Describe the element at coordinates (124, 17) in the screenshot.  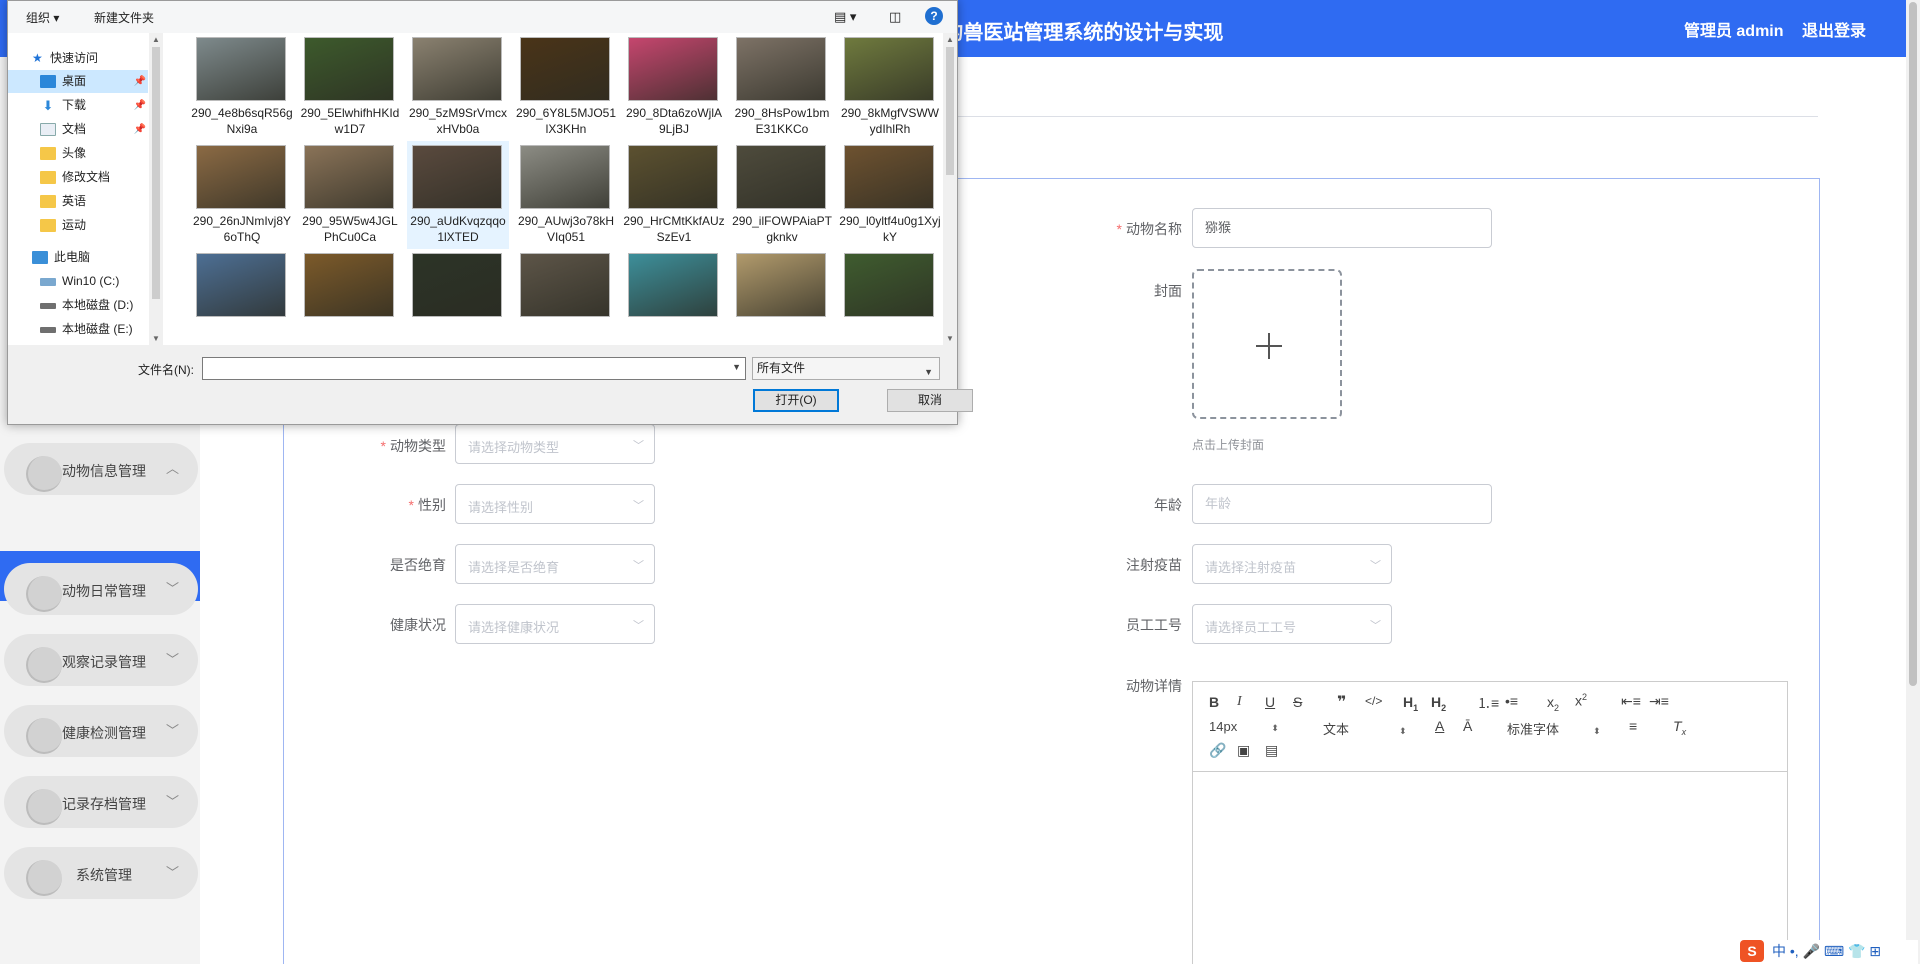
I see `new-folder-button: 新建文件夹` at that location.